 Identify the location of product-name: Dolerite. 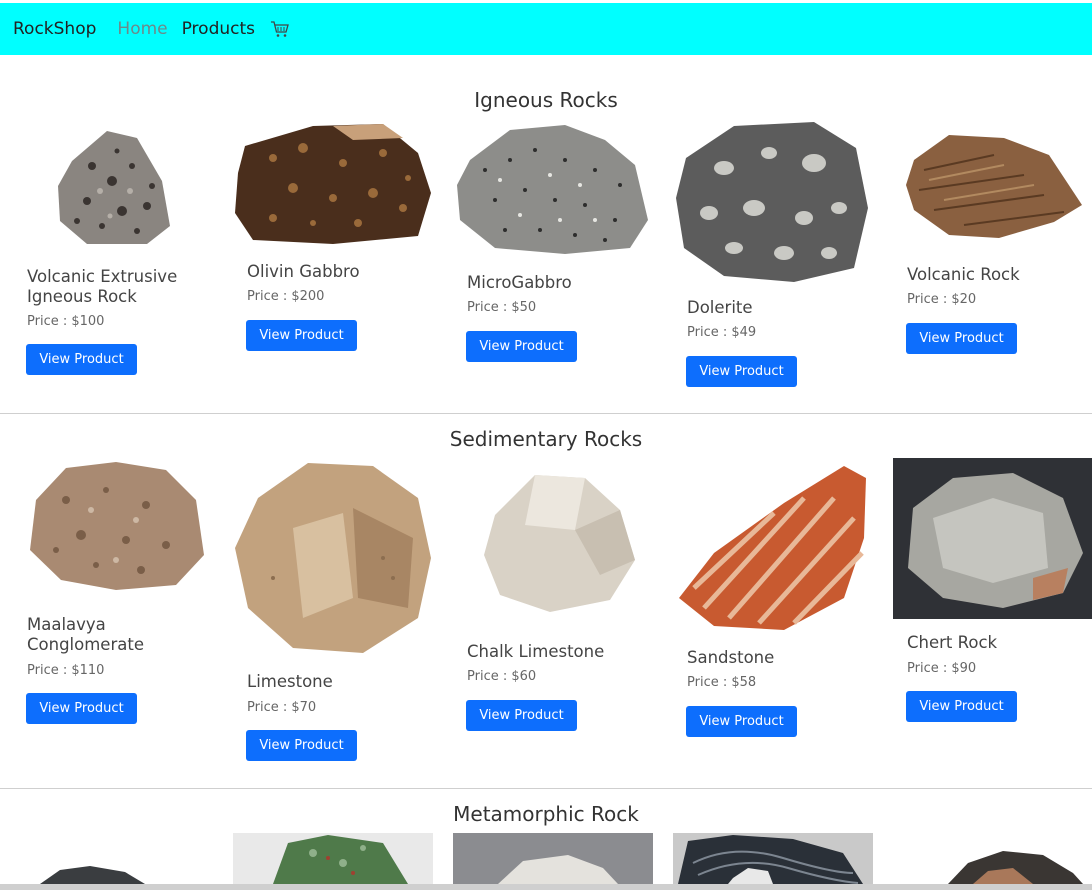
(720, 307).